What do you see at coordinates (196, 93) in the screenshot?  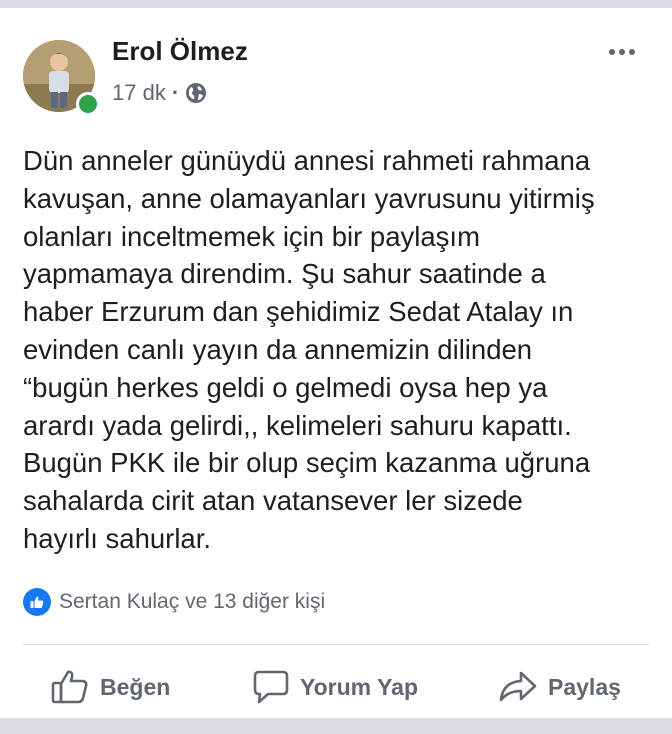 I see `globe-icon` at bounding box center [196, 93].